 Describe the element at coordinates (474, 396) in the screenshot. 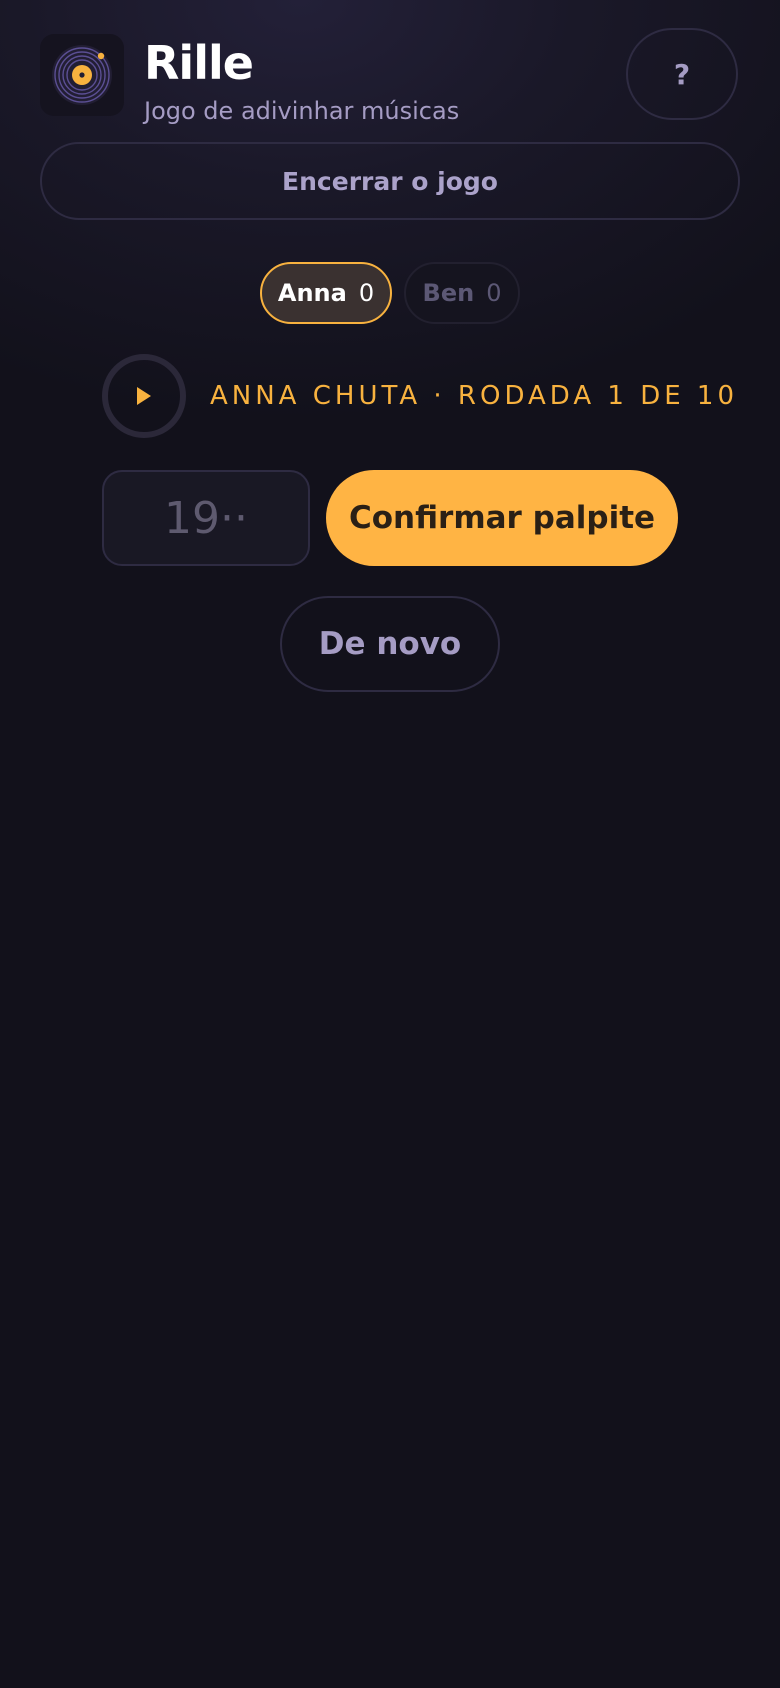

I see `round-status: ANNA CHUTA · RODADA 1 DE 10` at that location.